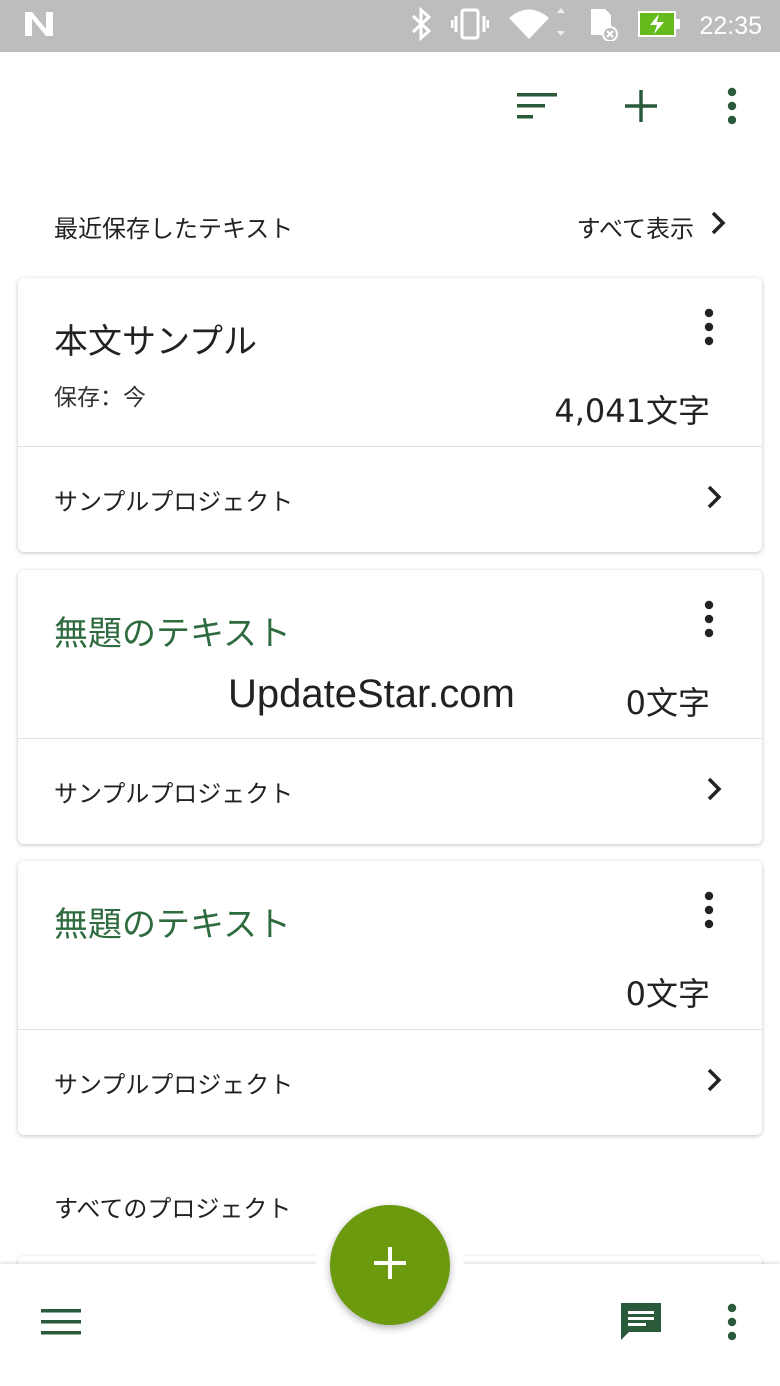 The image size is (780, 1386). Describe the element at coordinates (635, 228) in the screenshot. I see `show-all-label: すべて表示` at that location.